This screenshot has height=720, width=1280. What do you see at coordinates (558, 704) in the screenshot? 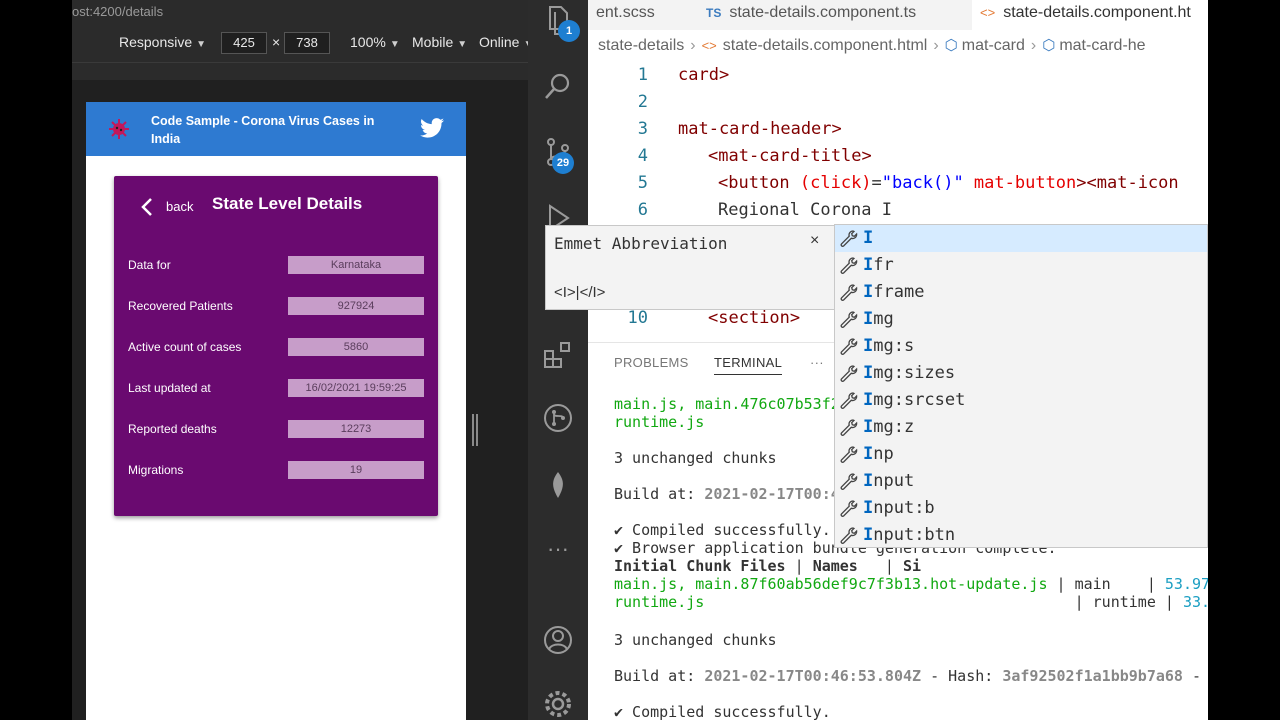
I see `gear-icon` at bounding box center [558, 704].